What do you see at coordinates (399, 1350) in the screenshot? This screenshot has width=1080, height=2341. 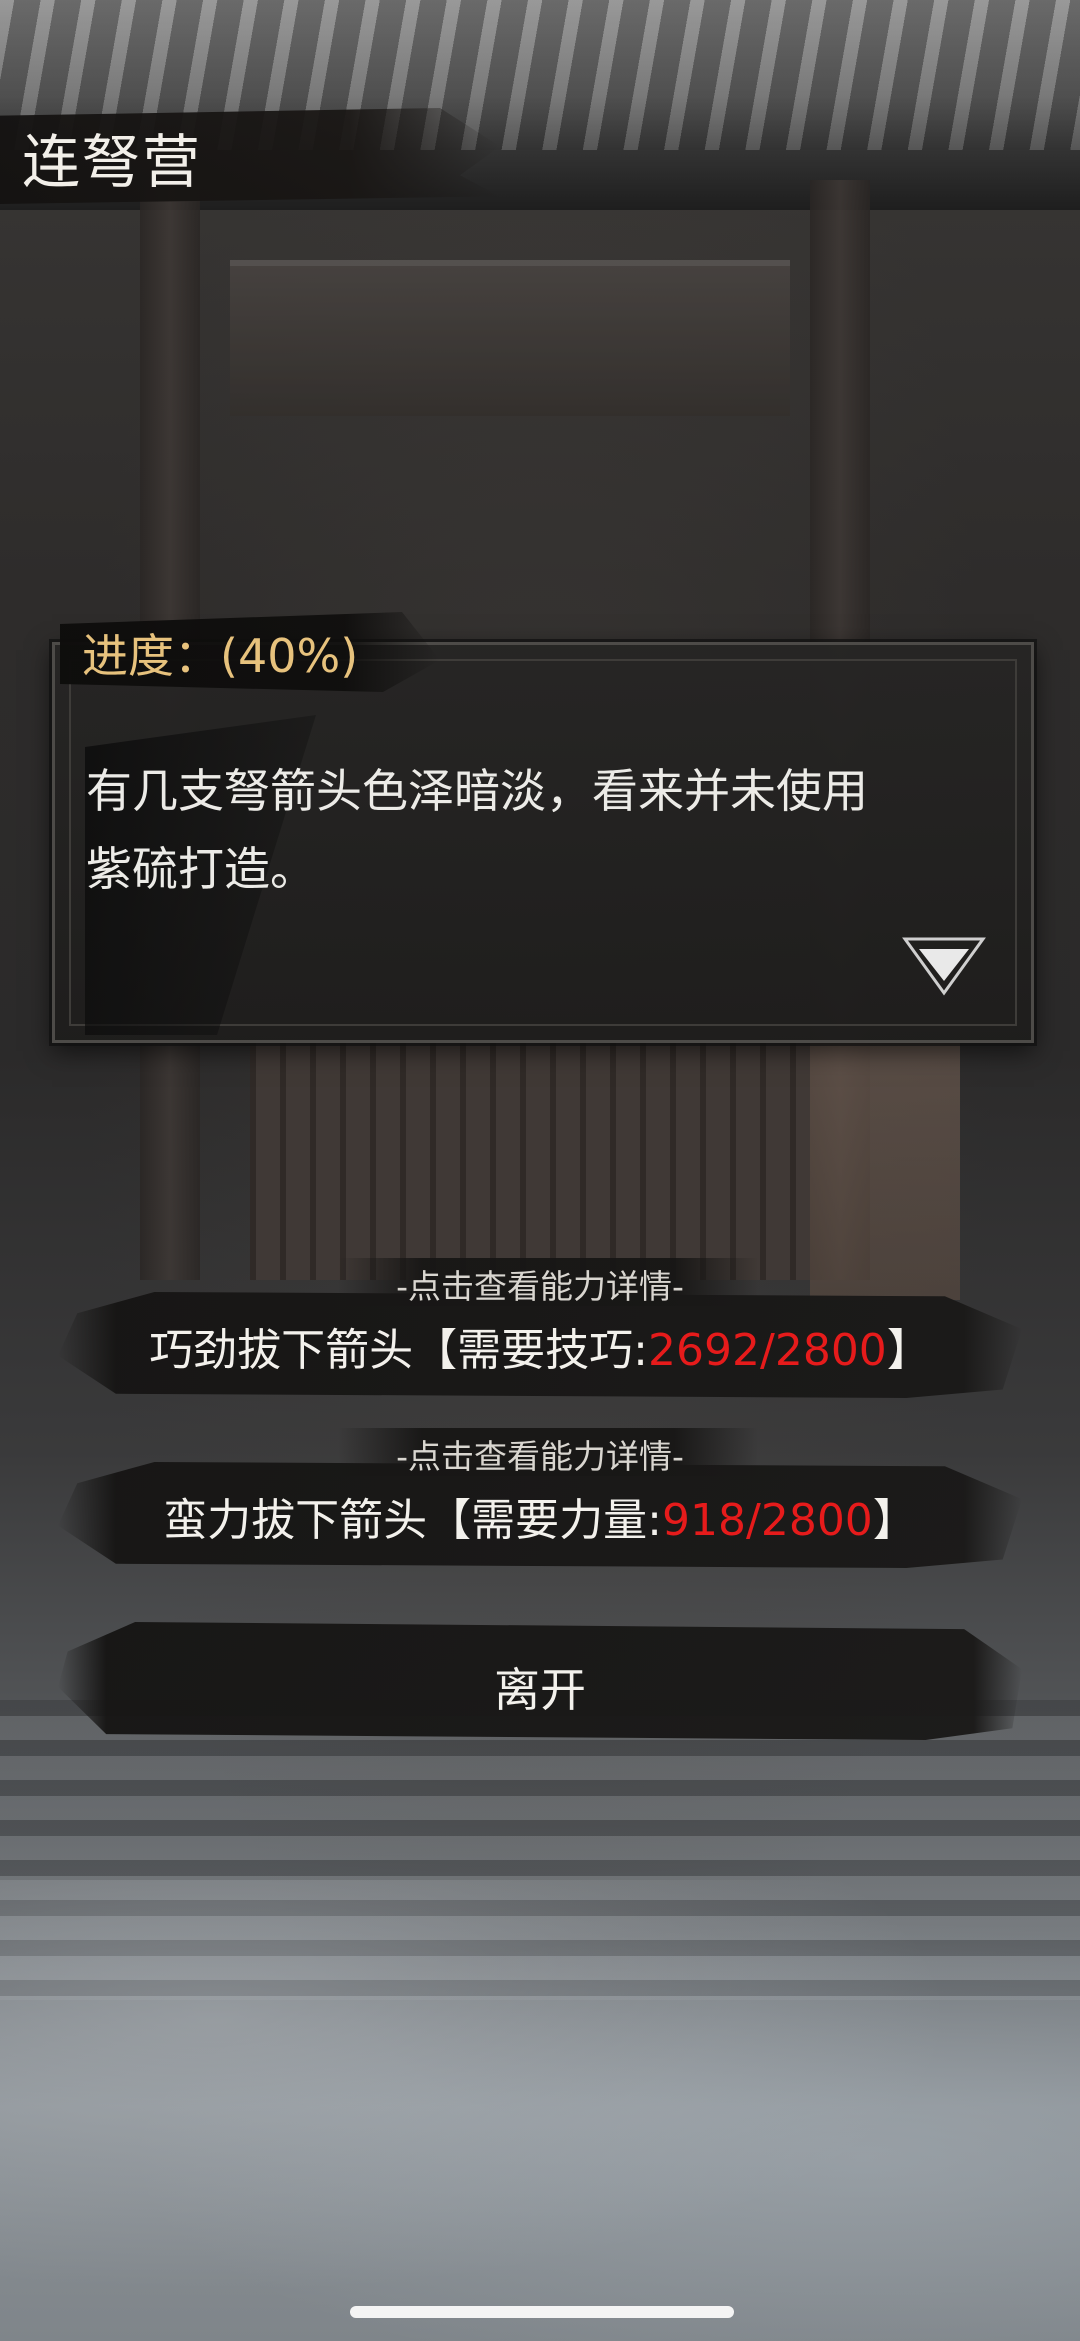 I see `option-label-prefix: 巧劲拔下箭头【需要技巧:` at bounding box center [399, 1350].